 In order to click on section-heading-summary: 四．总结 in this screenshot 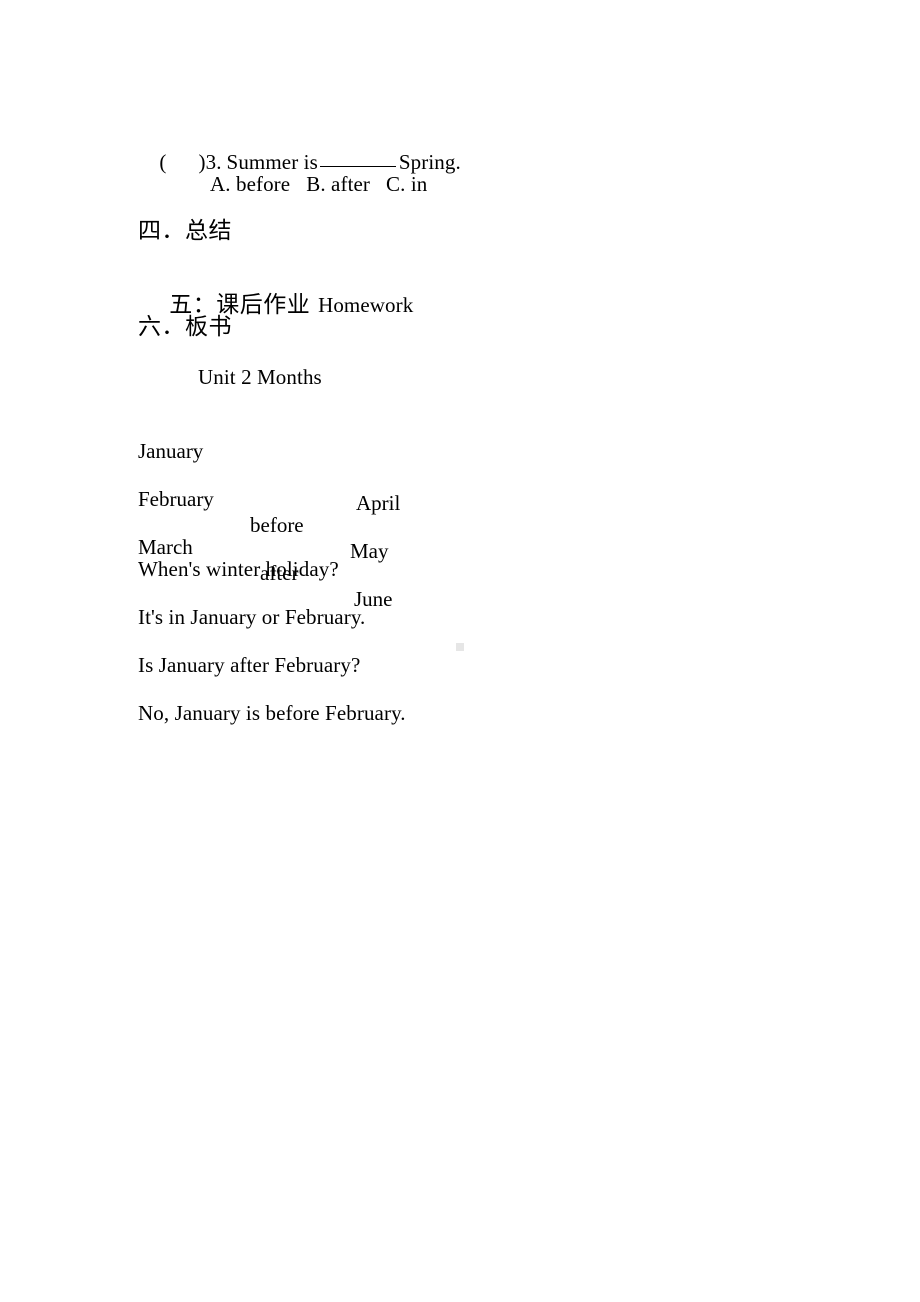, I will do `click(185, 231)`.